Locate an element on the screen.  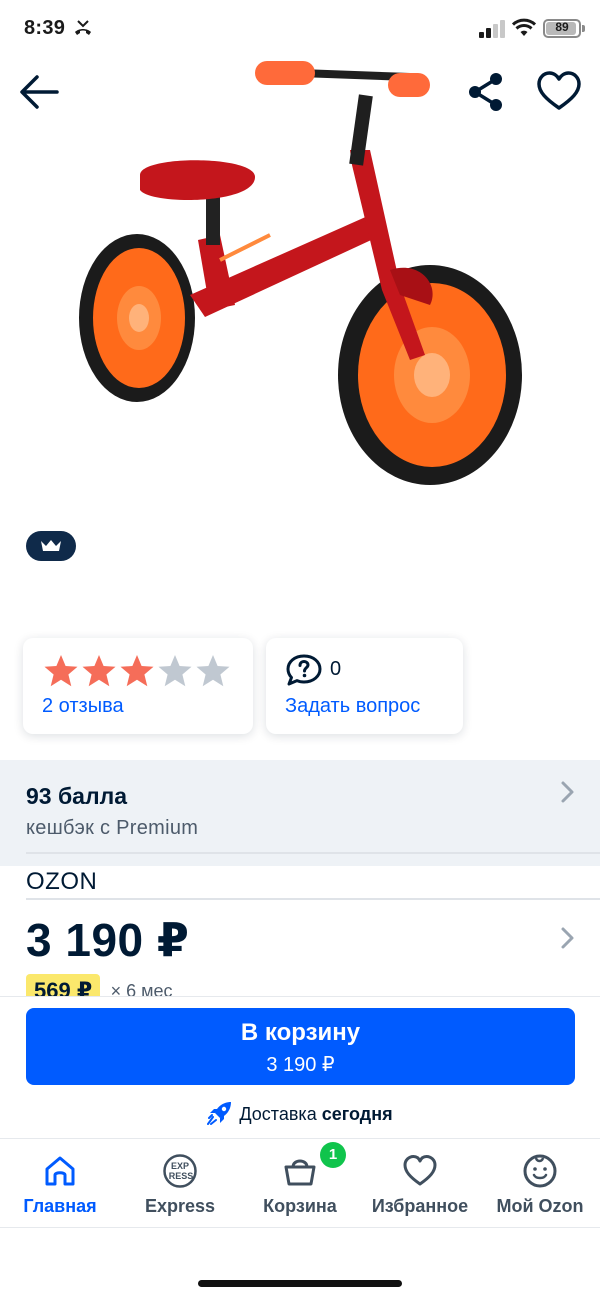
product-price: 3 190 ₽ is located at coordinates (108, 940).